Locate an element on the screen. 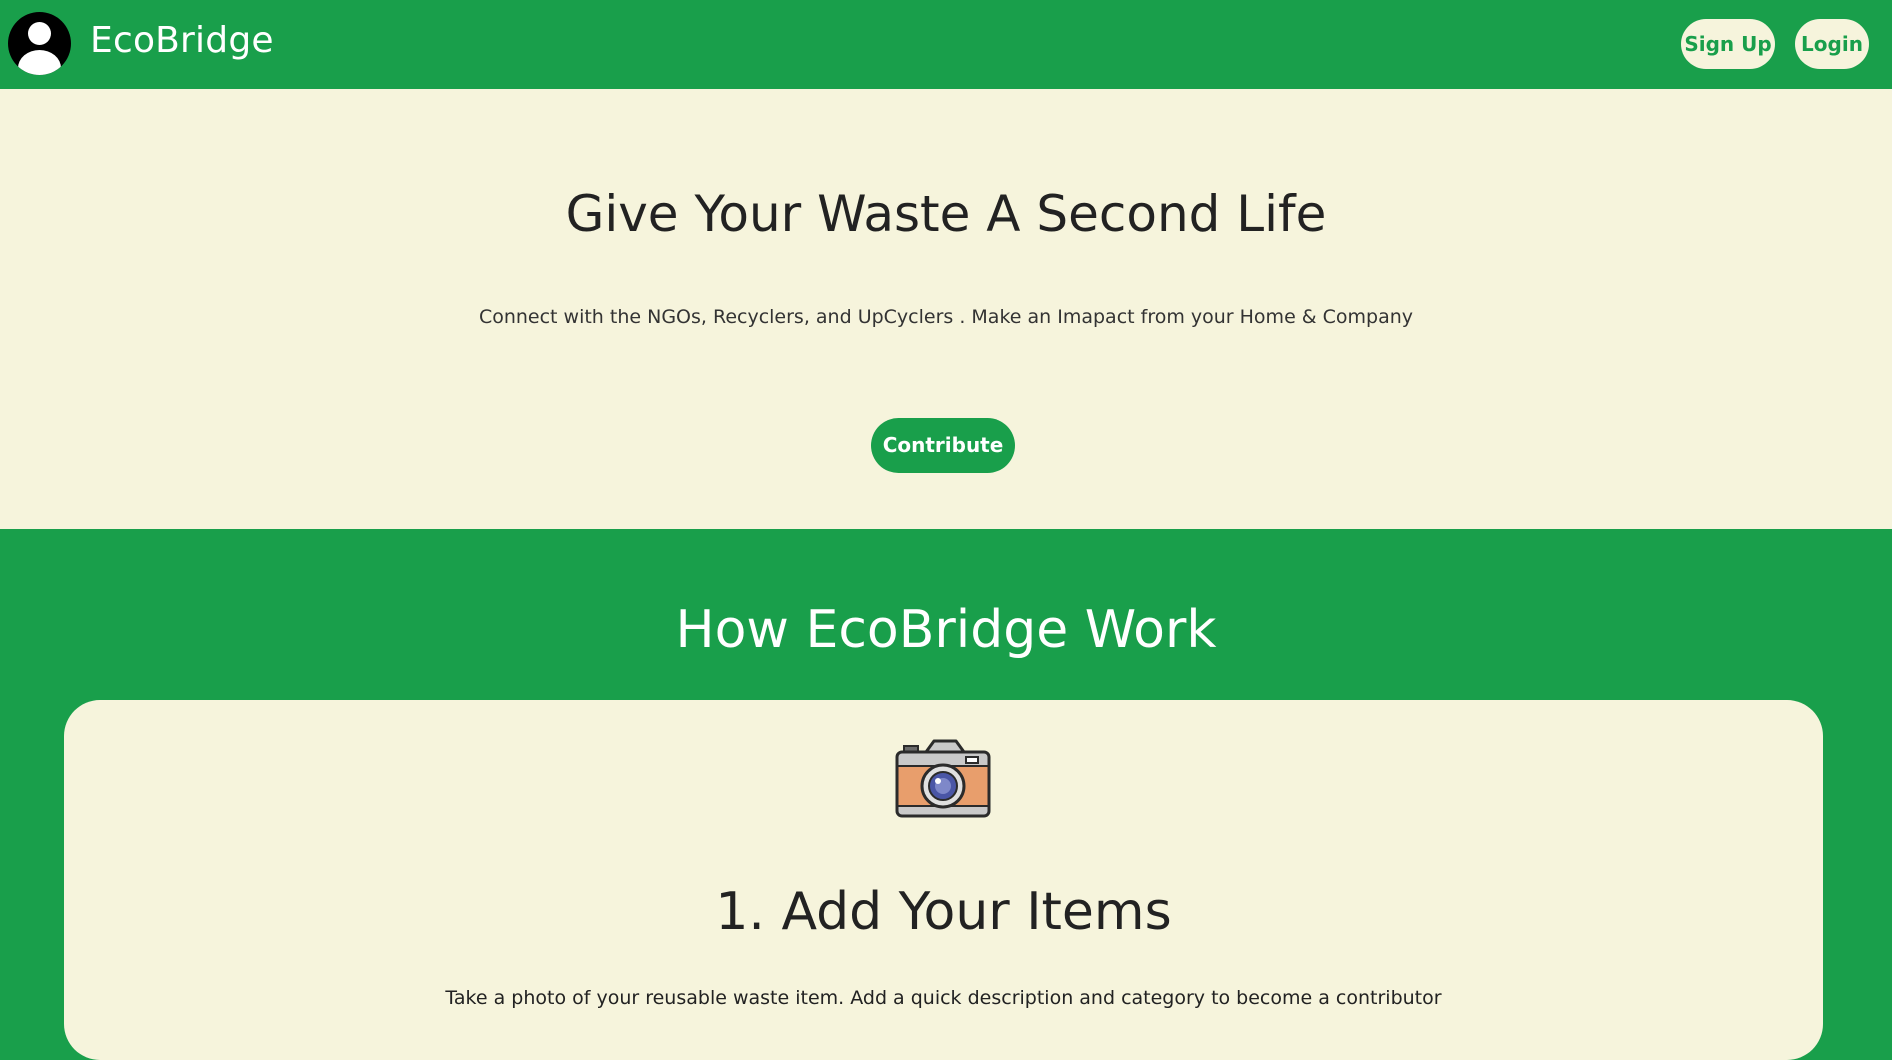 This screenshot has height=1060, width=1892. user-avatar-icon is located at coordinates (39, 43).